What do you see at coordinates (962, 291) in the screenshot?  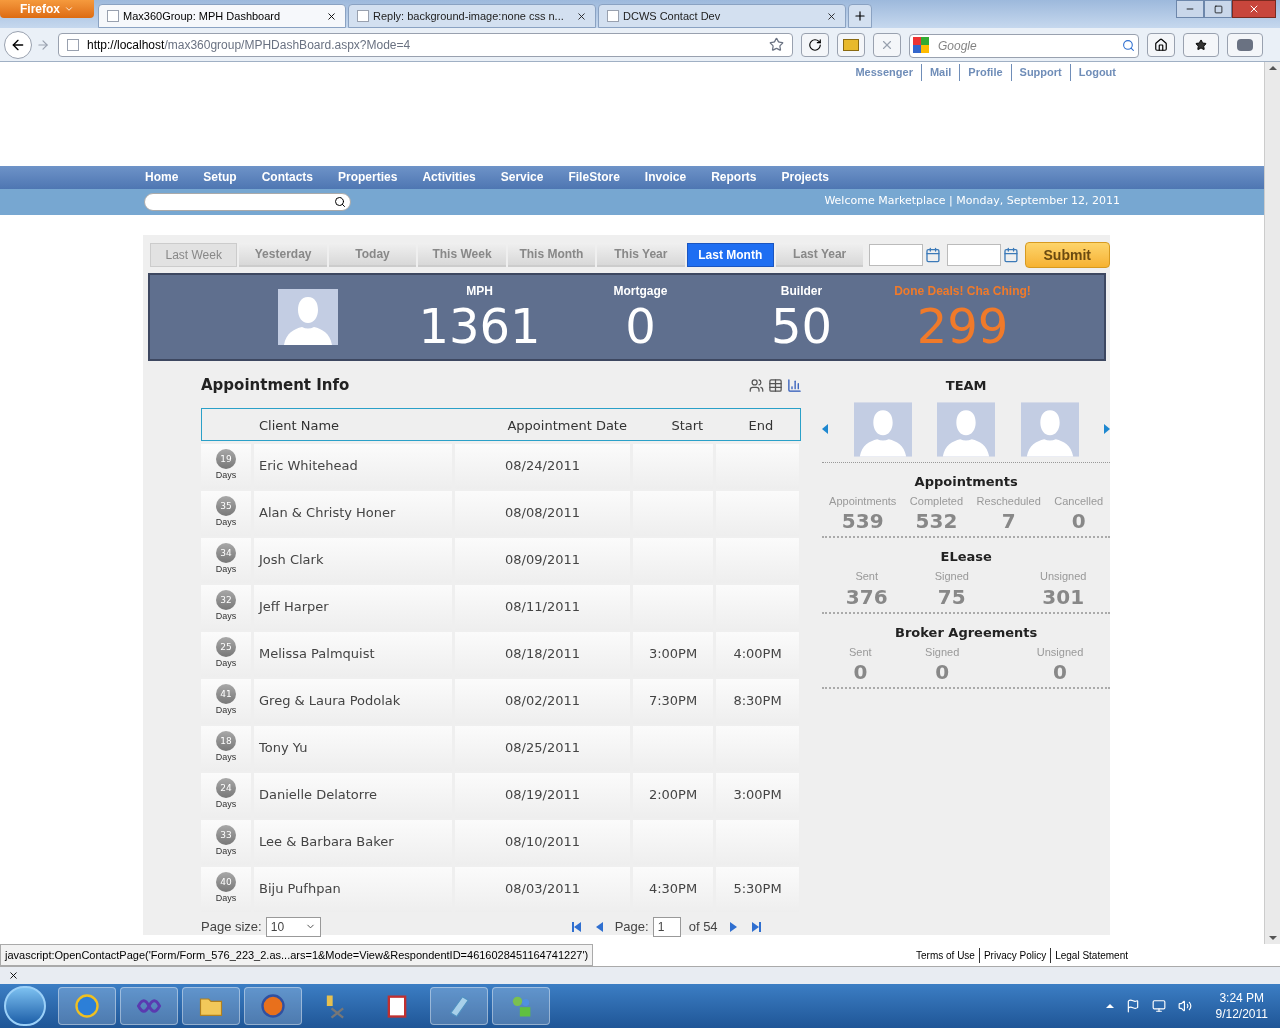 I see `stat-label: Done Deals! Cha Ching!` at bounding box center [962, 291].